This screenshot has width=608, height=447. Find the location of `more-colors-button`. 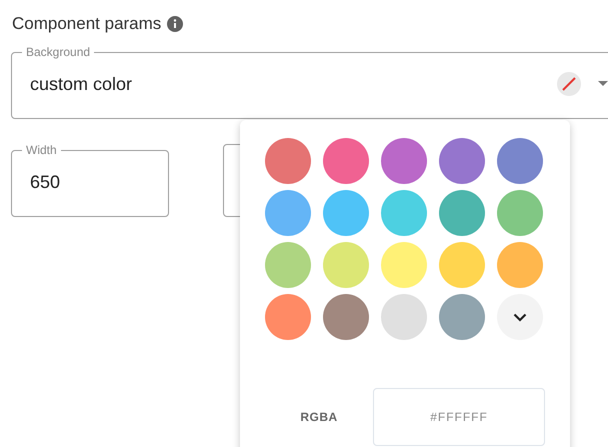

more-colors-button is located at coordinates (520, 317).